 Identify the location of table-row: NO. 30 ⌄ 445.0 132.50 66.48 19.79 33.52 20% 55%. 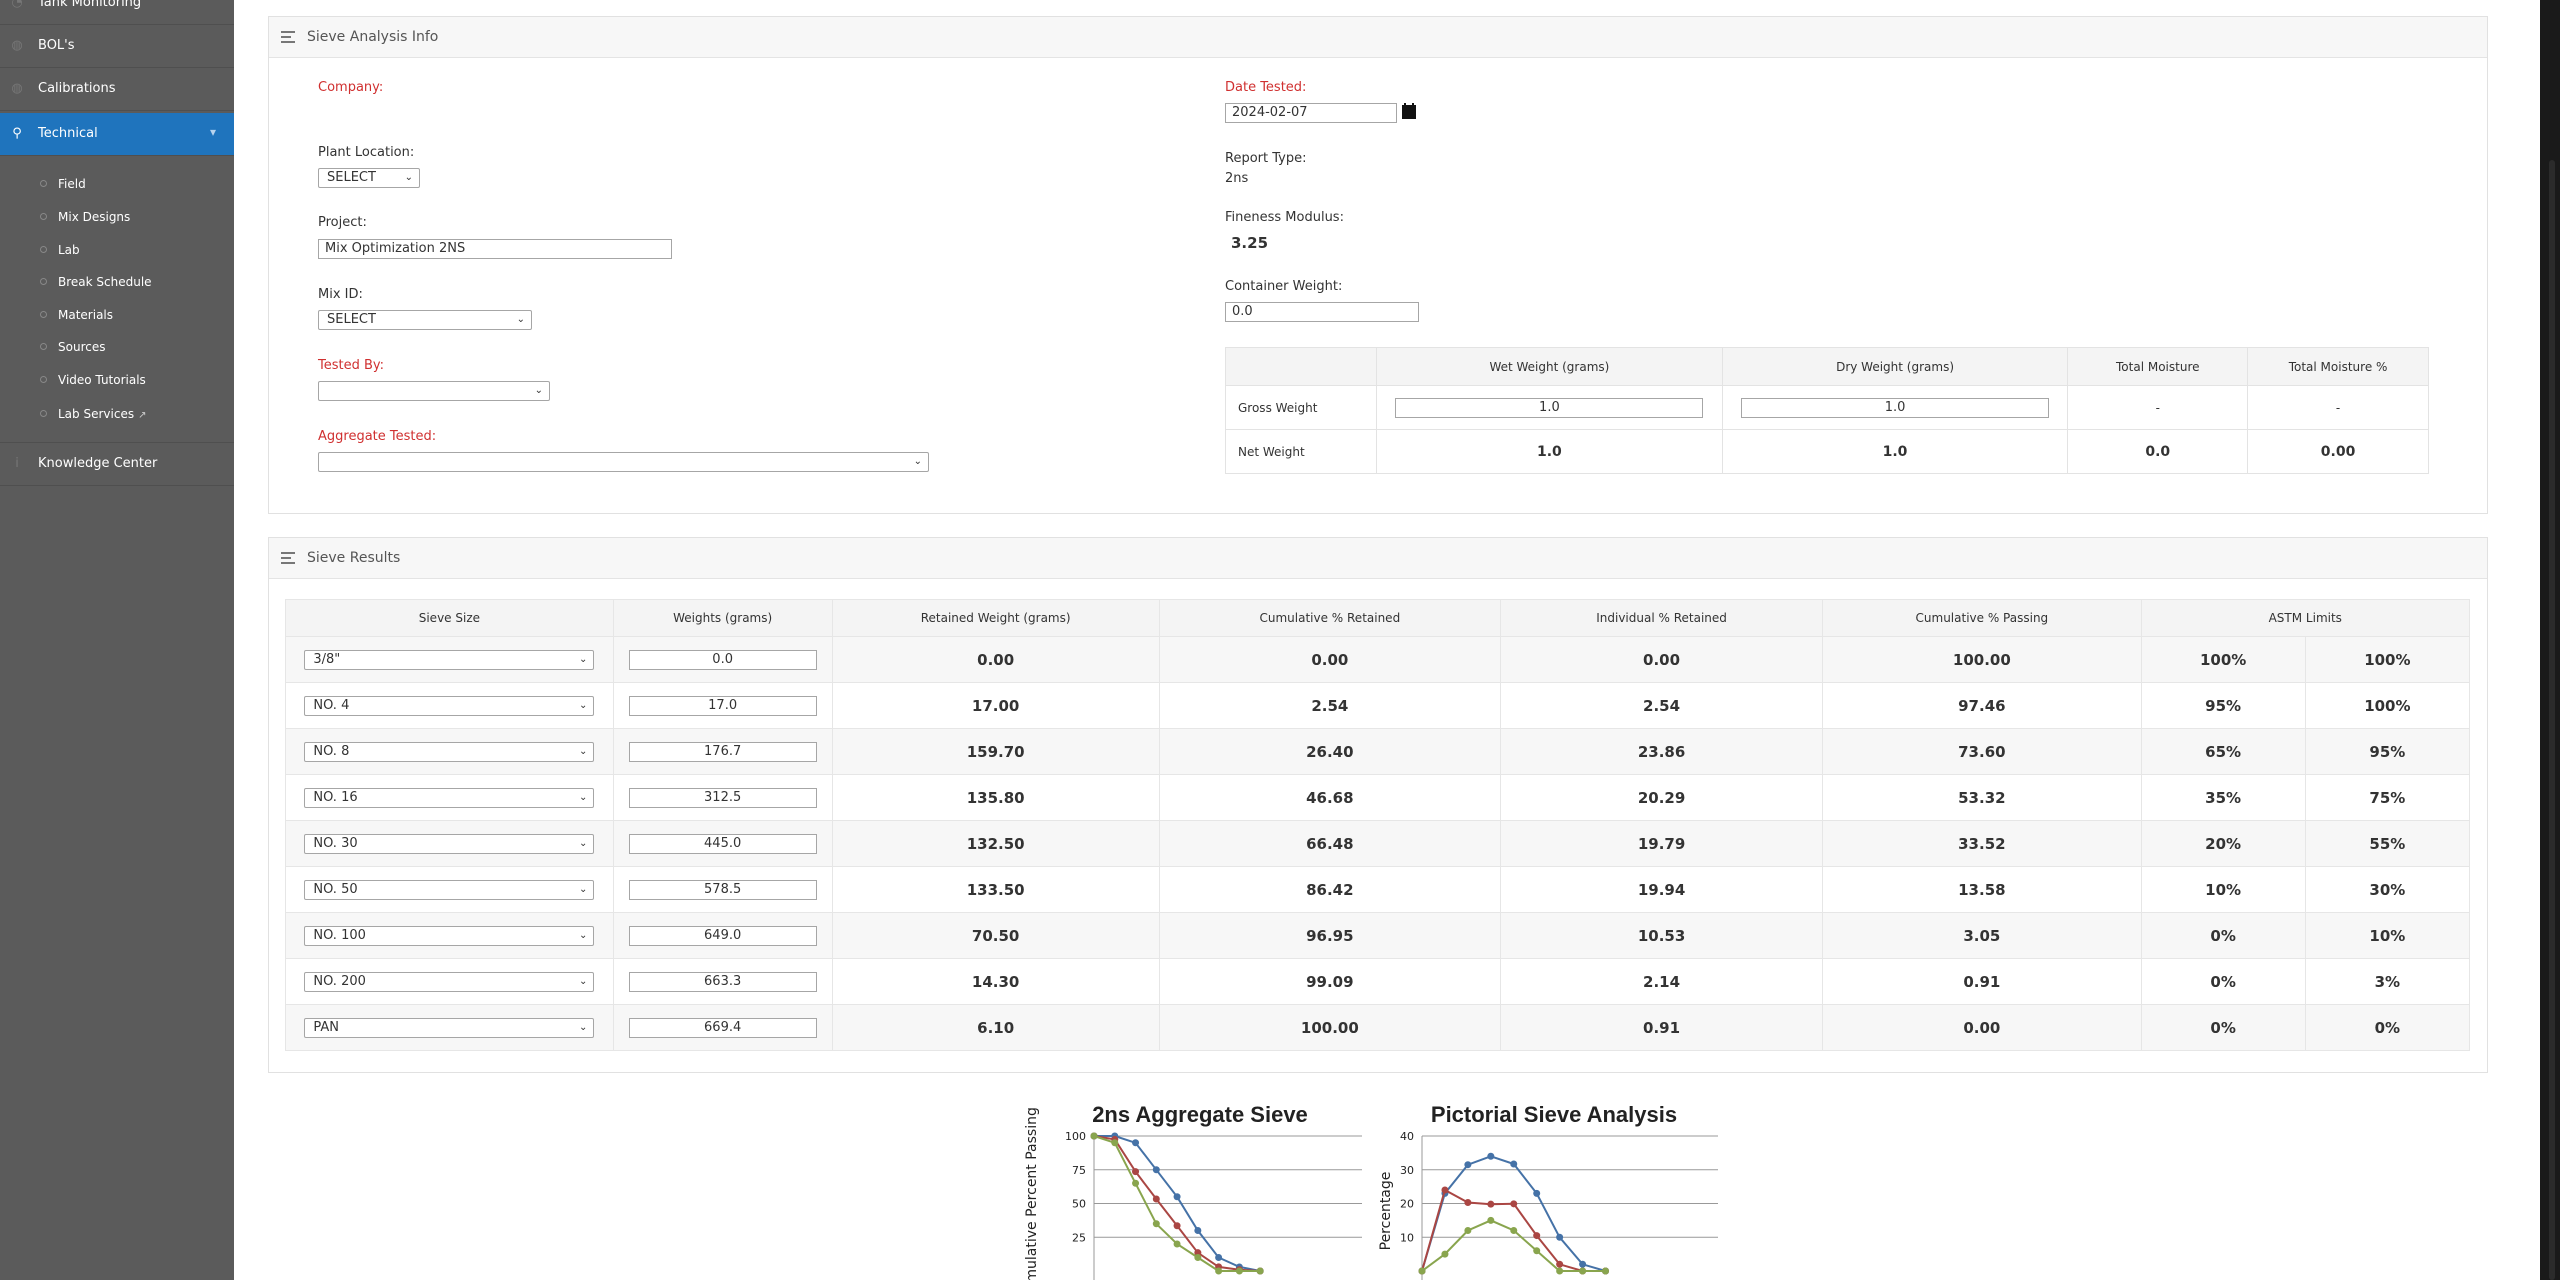
(1378, 843).